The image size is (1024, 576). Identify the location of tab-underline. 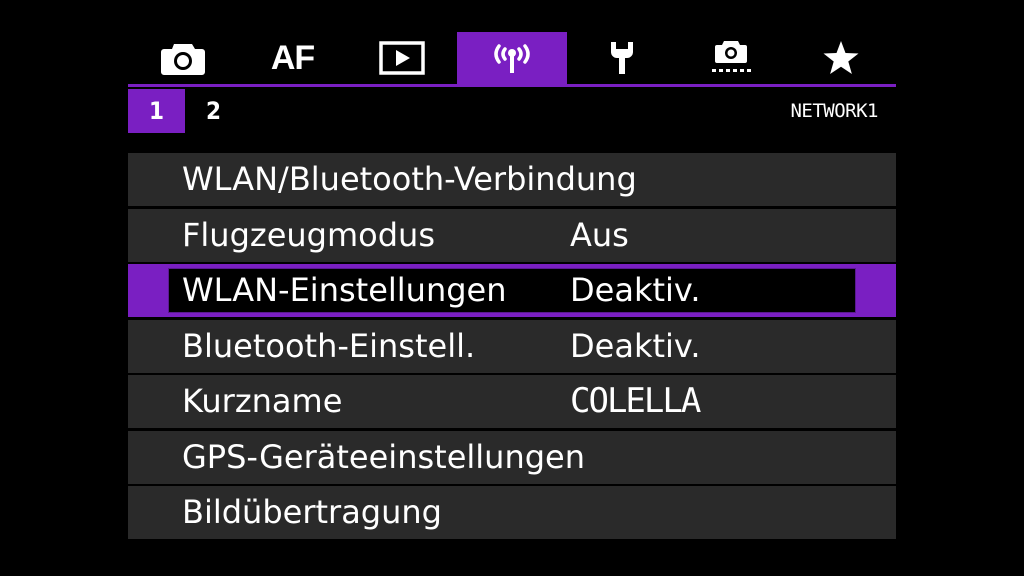
(512, 85).